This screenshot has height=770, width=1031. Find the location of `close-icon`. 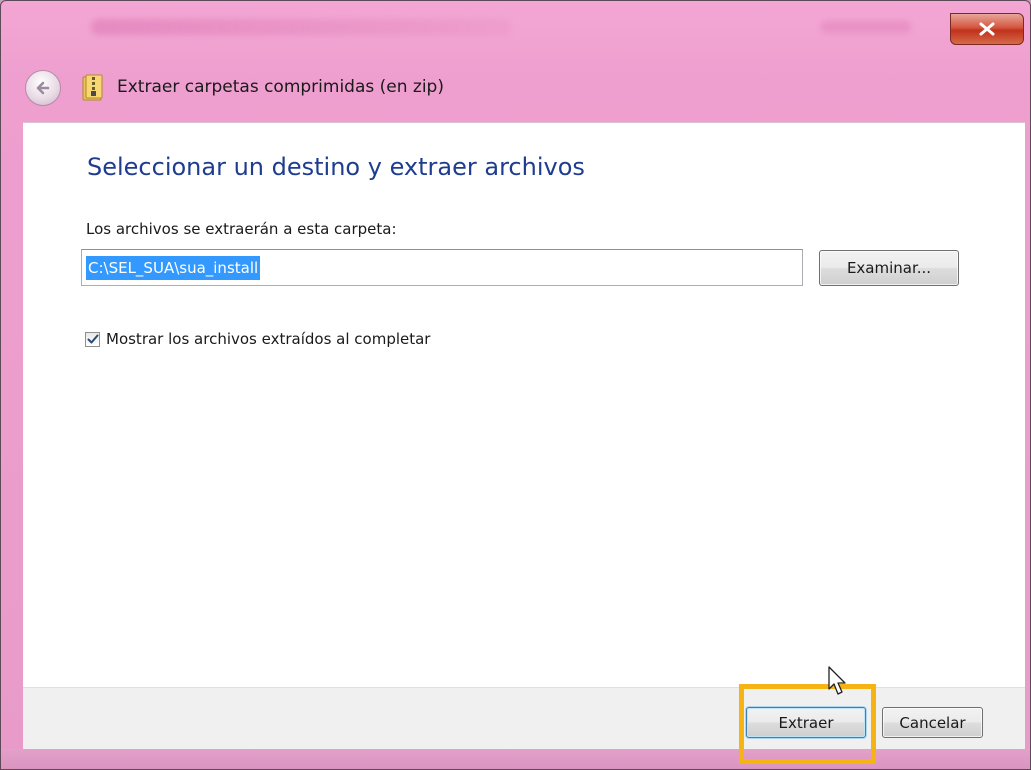

close-icon is located at coordinates (987, 29).